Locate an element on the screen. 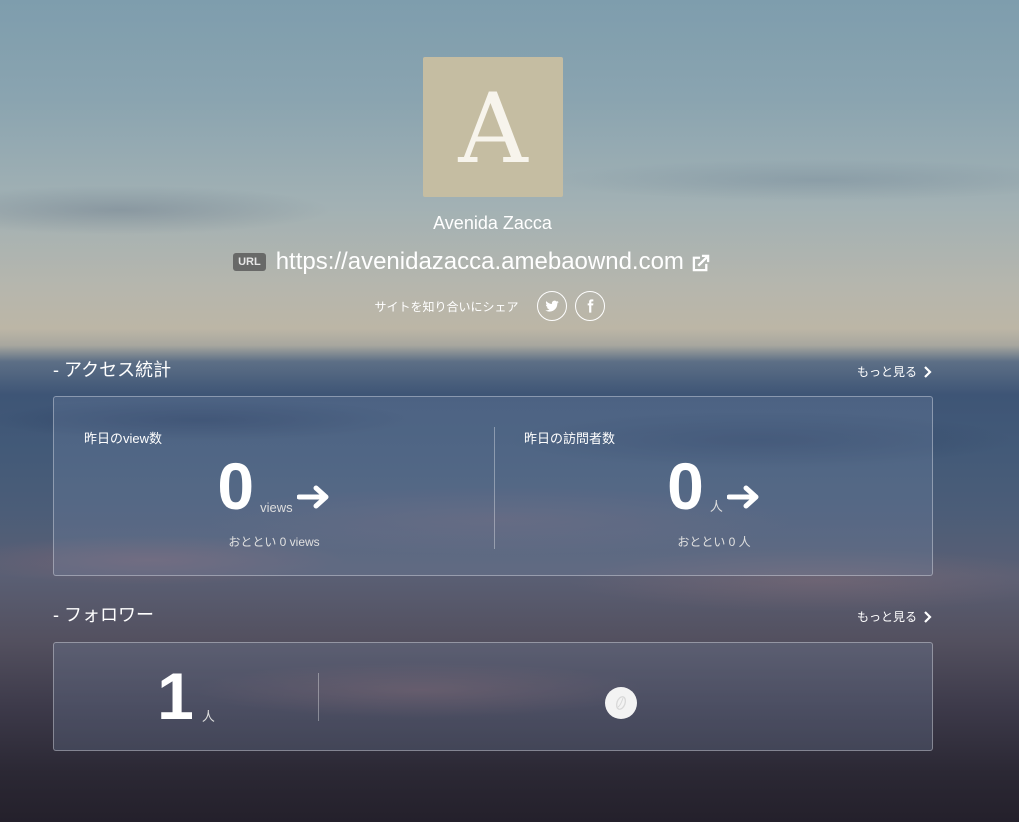 This screenshot has width=1019, height=822. access-more-link: もっと見る is located at coordinates (895, 371).